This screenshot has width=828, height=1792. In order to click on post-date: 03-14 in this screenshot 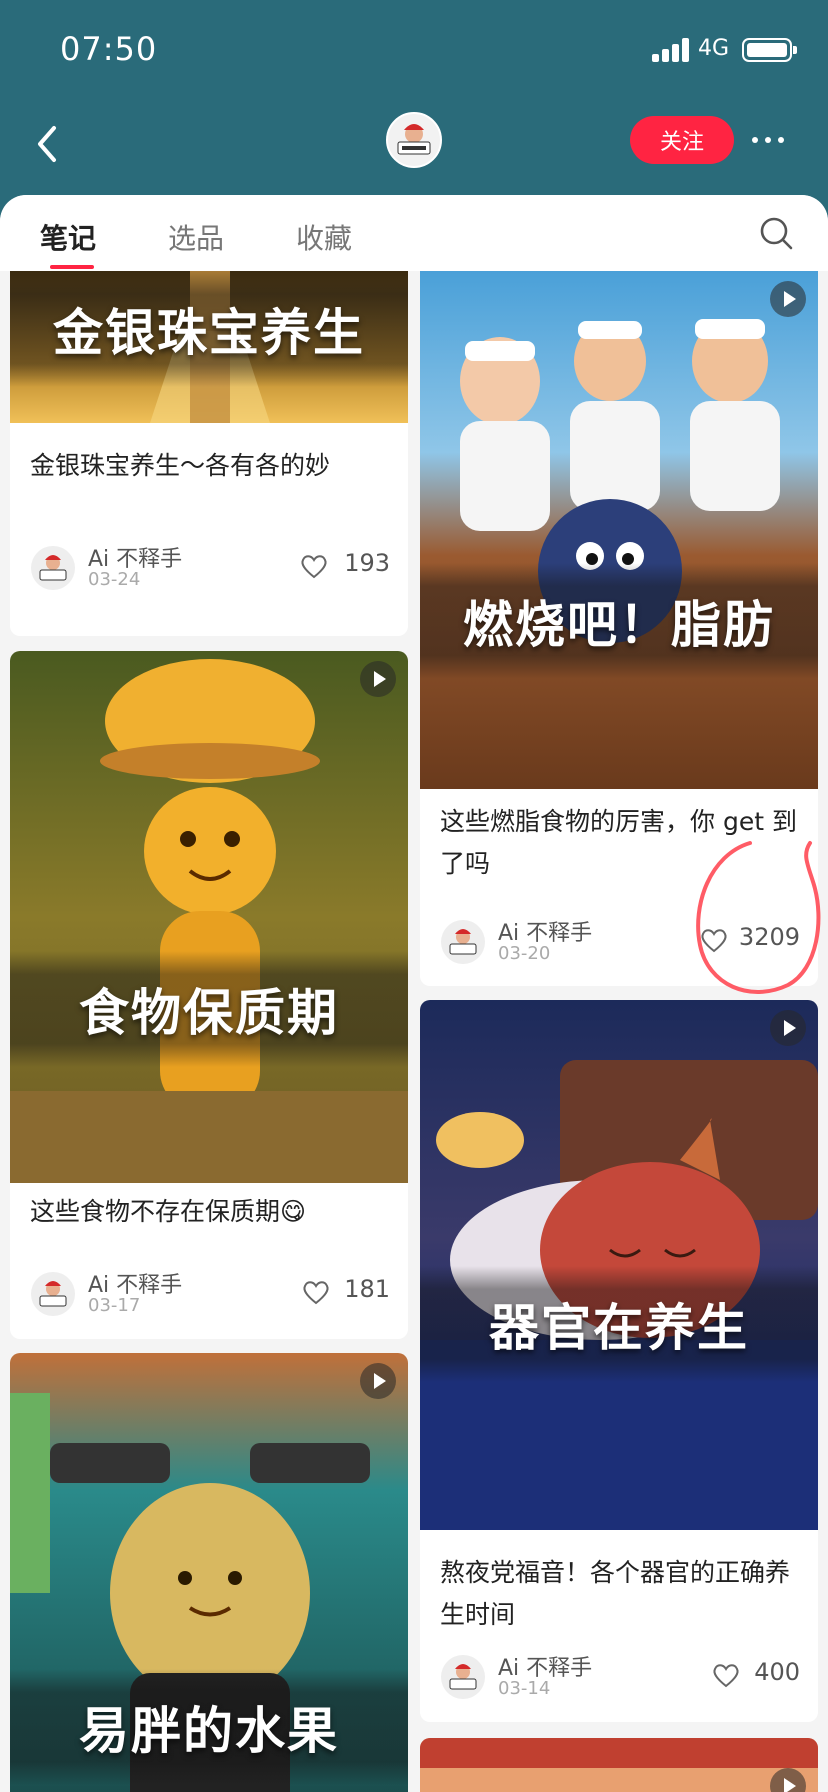, I will do `click(524, 1688)`.